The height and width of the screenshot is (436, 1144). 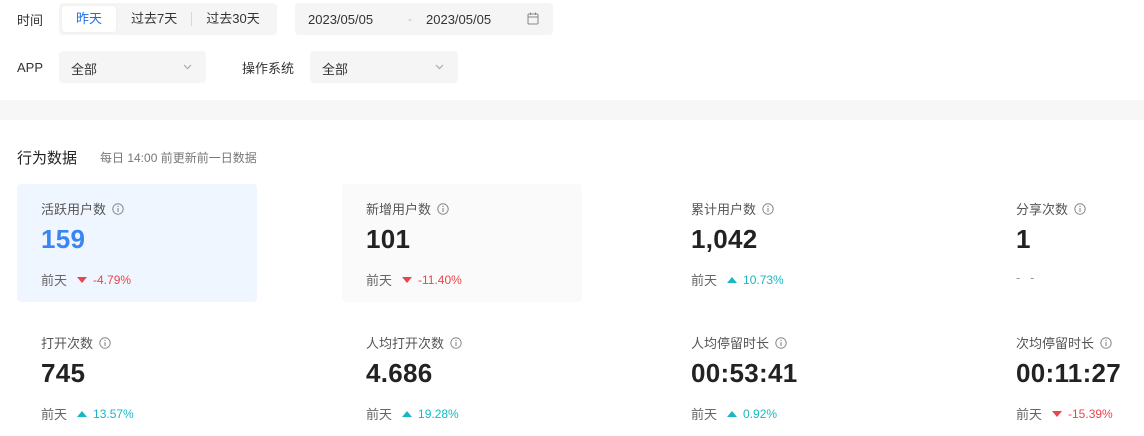 What do you see at coordinates (1055, 343) in the screenshot?
I see `metric-name-text: 次均停留时长` at bounding box center [1055, 343].